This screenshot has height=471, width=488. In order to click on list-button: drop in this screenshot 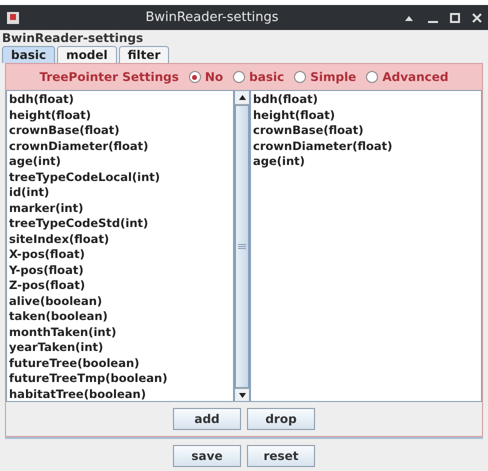, I will do `click(281, 419)`.